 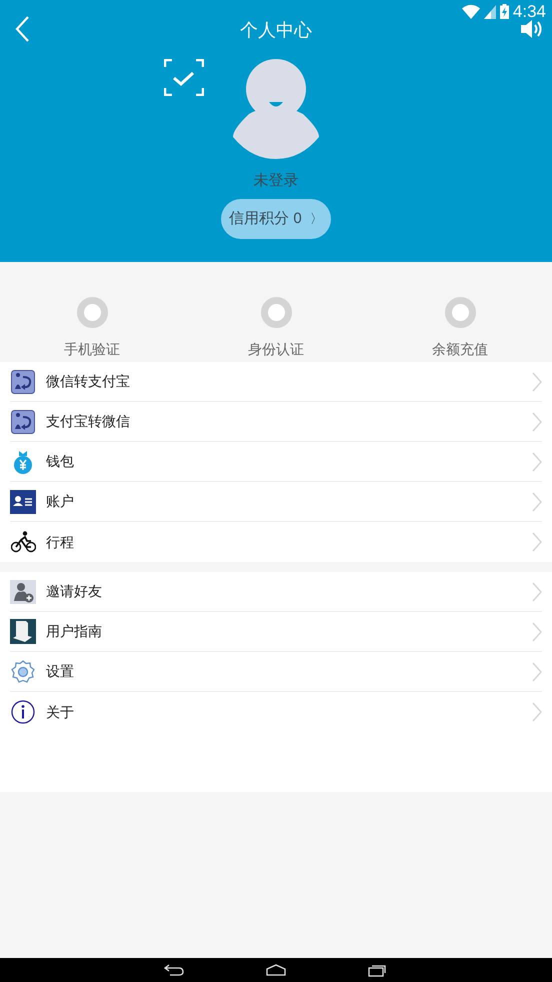 I want to click on home-nav-icon, so click(x=276, y=970).